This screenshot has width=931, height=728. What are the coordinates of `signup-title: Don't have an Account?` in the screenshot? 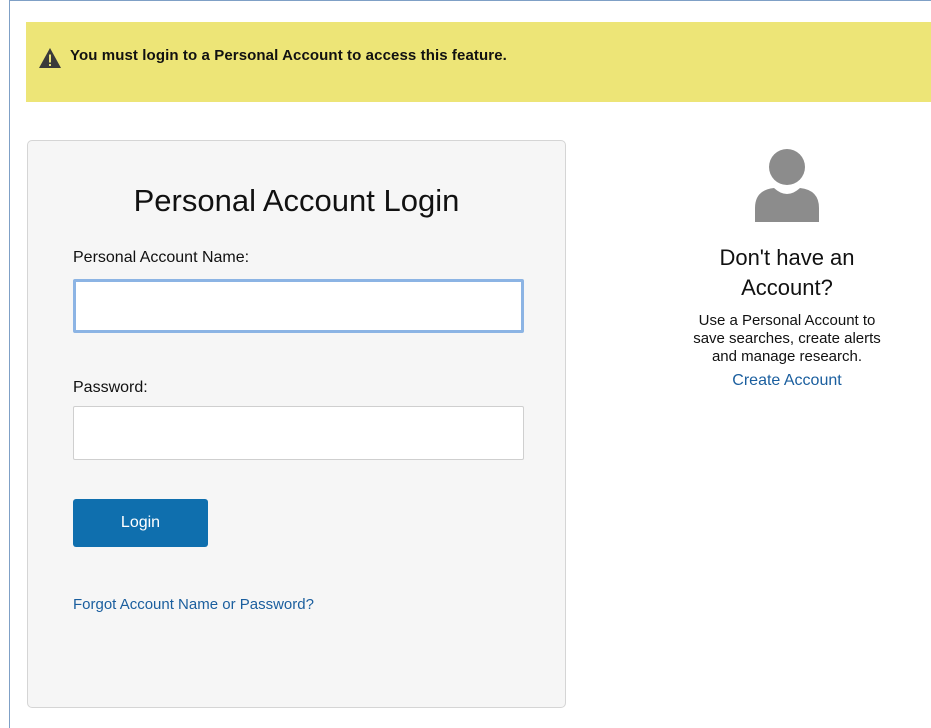 It's located at (784, 273).